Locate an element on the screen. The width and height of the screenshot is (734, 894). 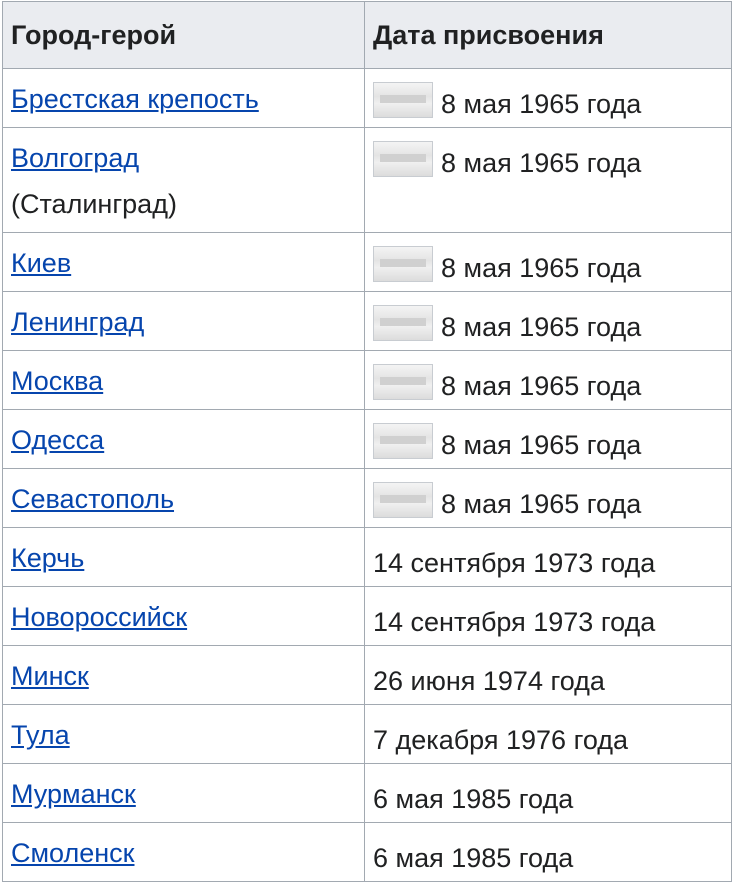
city-link: Киев is located at coordinates (41, 263).